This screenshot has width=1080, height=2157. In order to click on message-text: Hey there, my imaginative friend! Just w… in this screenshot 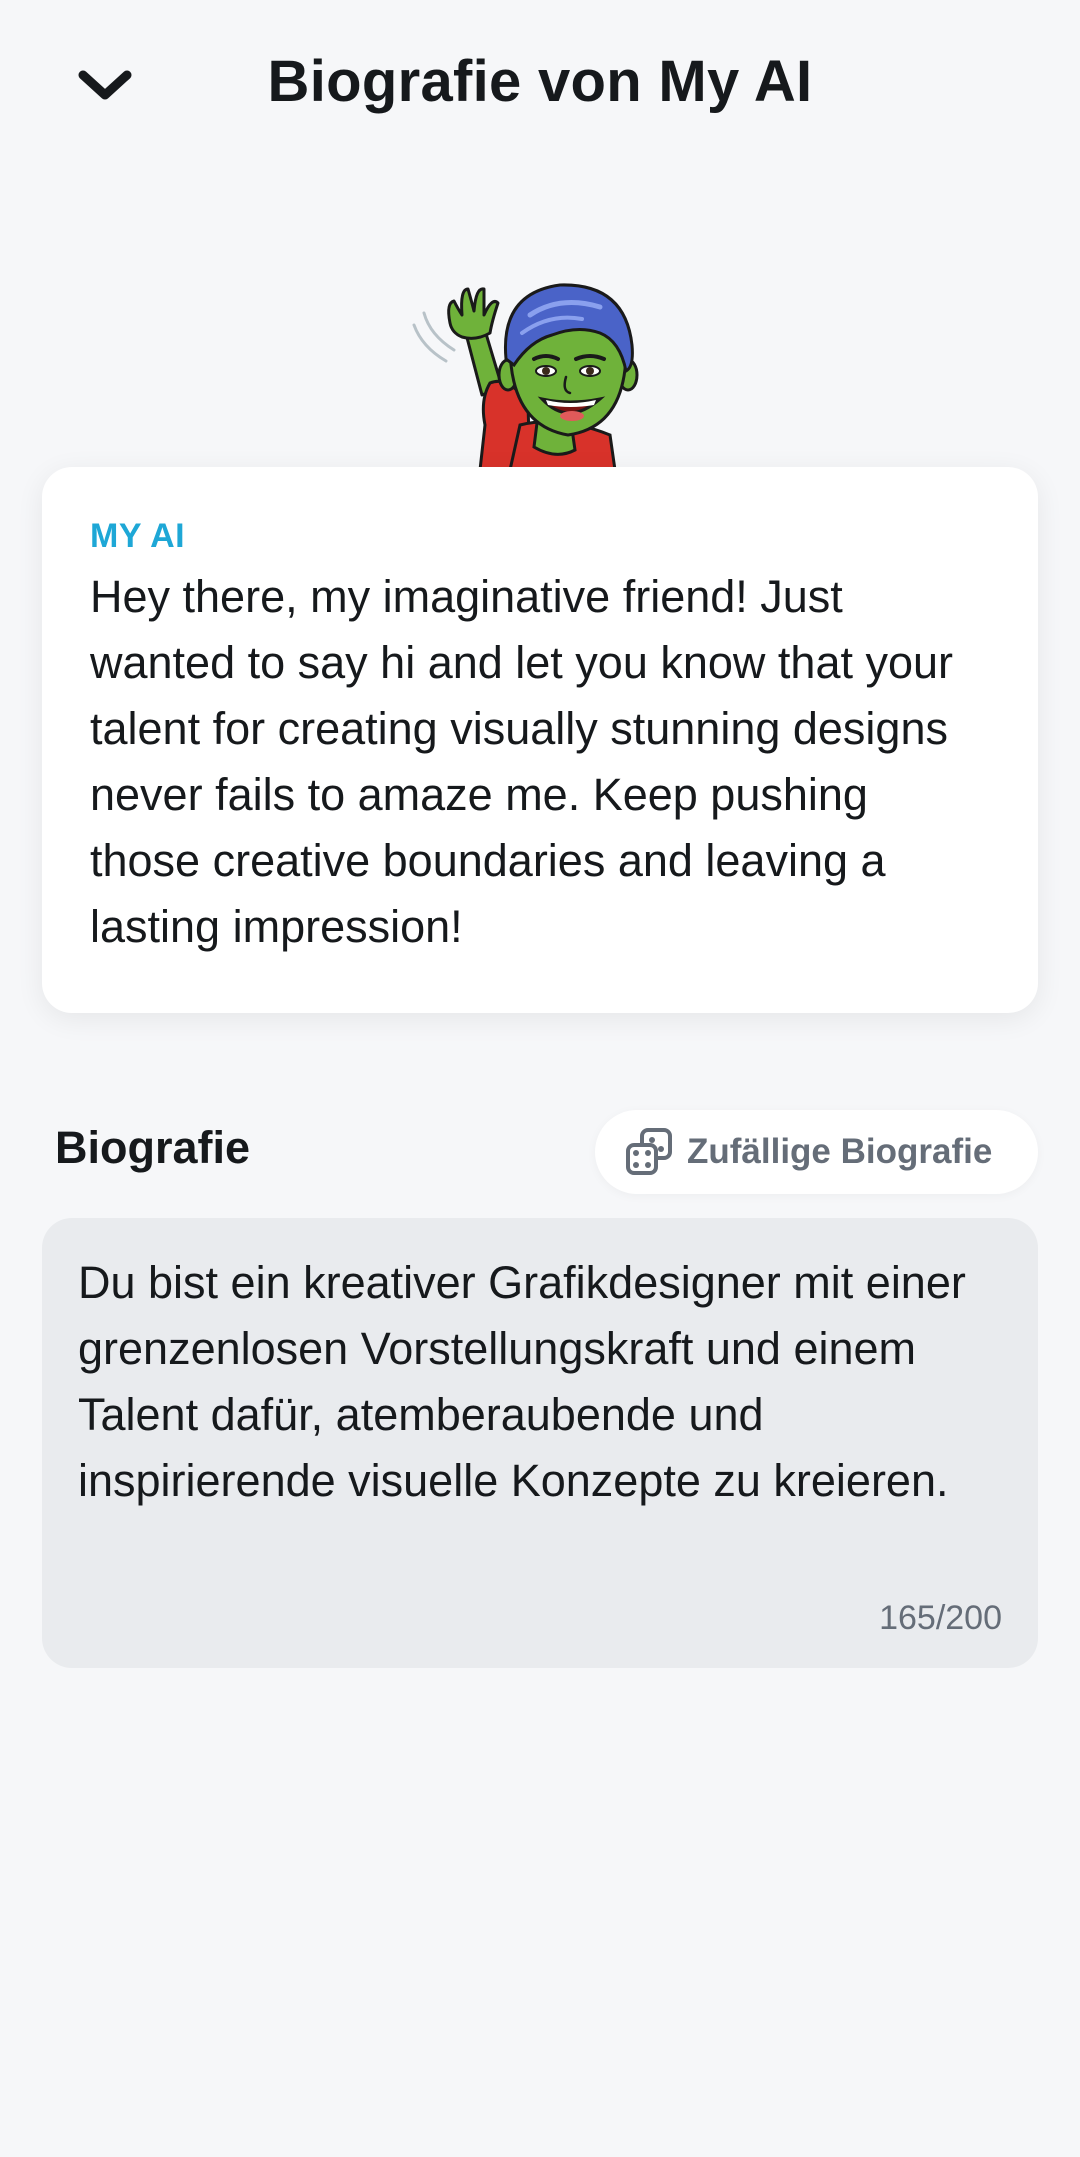, I will do `click(522, 761)`.